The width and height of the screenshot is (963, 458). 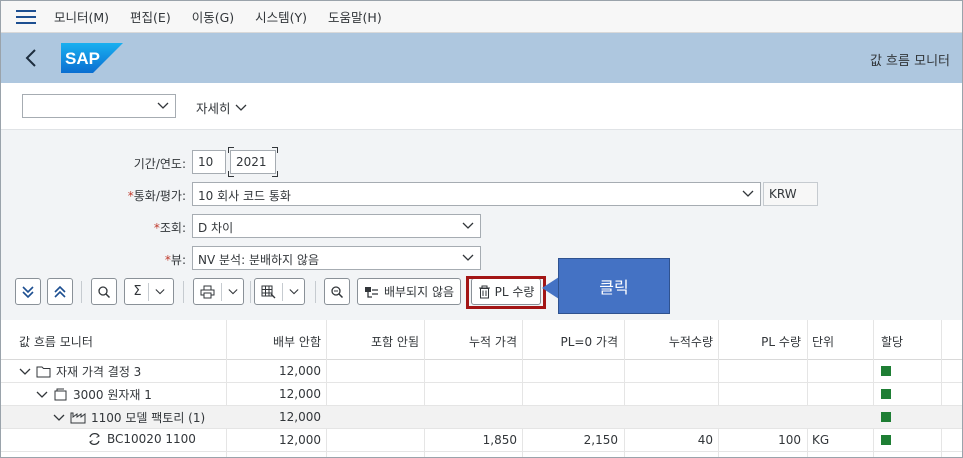 I want to click on table-row: 3000 원자재 1 12,000, so click(x=481, y=394).